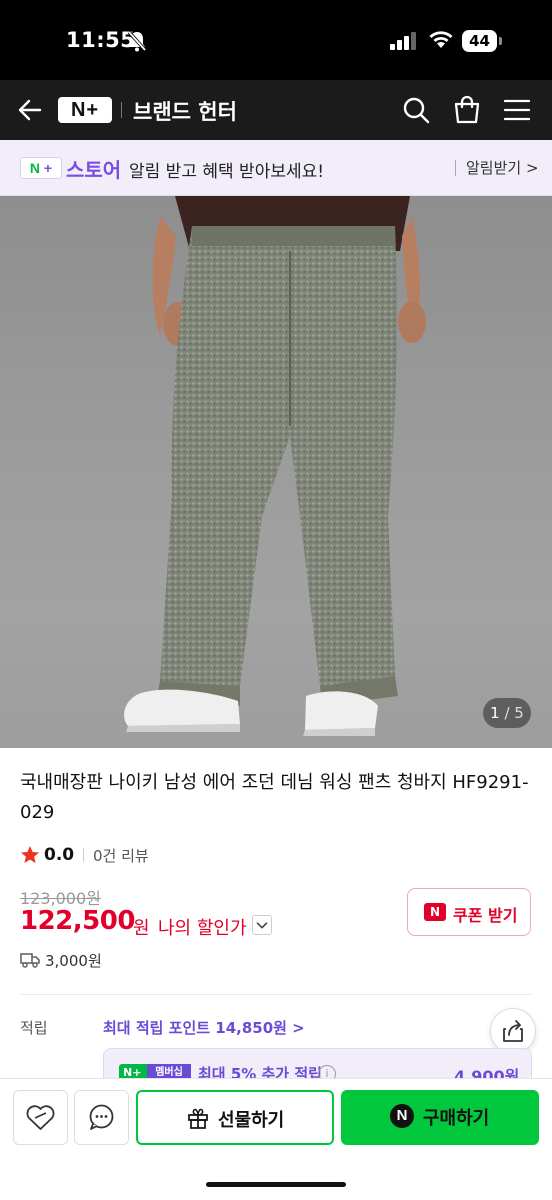  I want to click on bottom-action-bar: 선물하기 N 구매하기, so click(276, 1139).